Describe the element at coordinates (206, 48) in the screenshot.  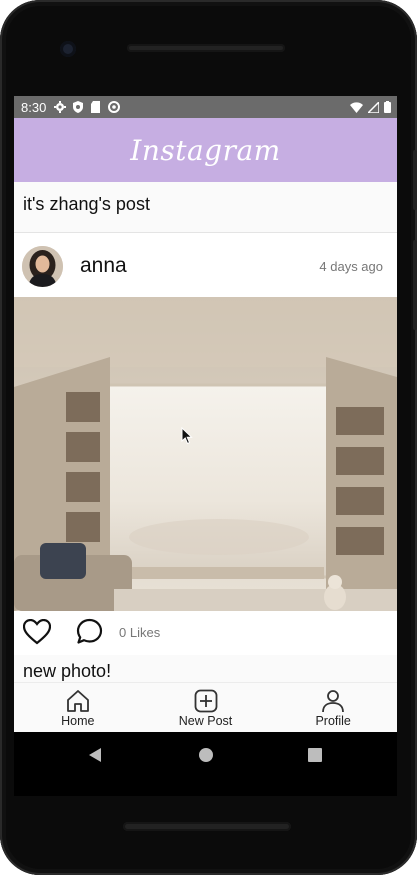
I see `earpiece-speaker` at that location.